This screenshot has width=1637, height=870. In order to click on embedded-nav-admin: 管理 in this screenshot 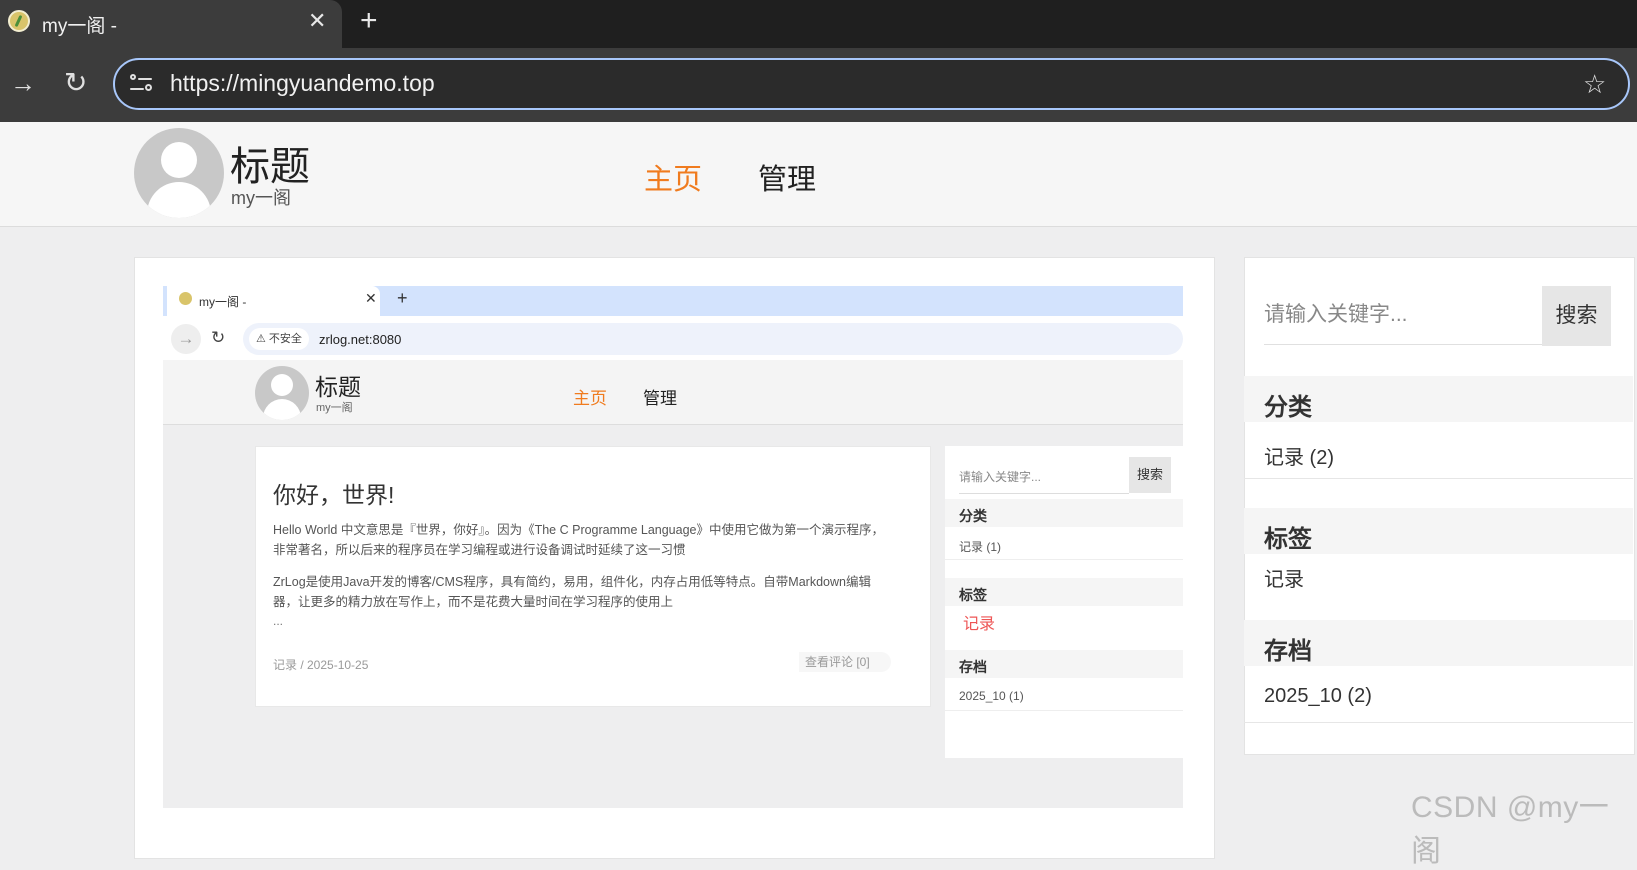, I will do `click(660, 398)`.